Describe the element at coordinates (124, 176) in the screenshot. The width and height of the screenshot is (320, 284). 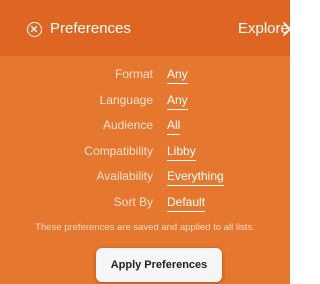
I see `preference-label: Availability` at that location.